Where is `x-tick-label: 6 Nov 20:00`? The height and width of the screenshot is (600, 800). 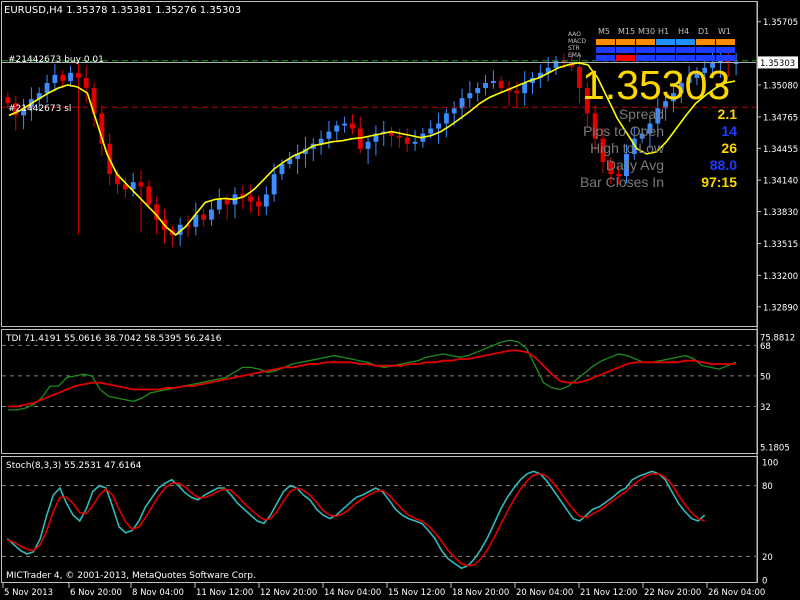
x-tick-label: 6 Nov 20:00 is located at coordinates (96, 593).